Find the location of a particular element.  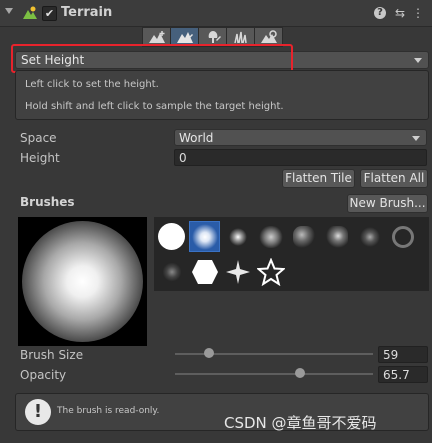

brush-size-input: 59 is located at coordinates (403, 354).